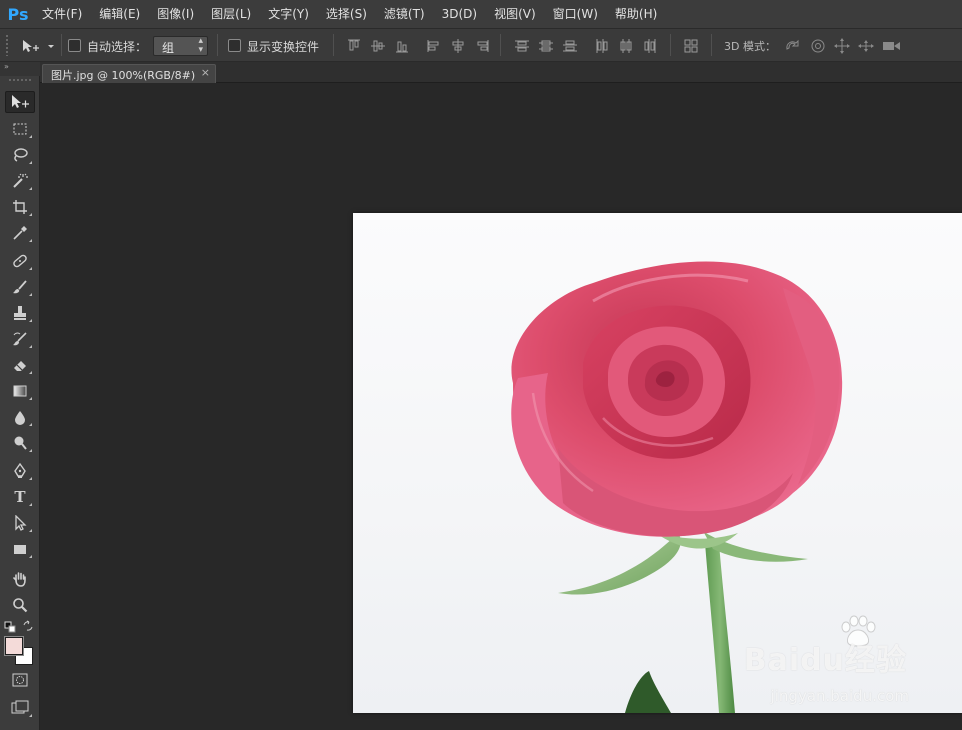 Image resolution: width=962 pixels, height=730 pixels. I want to click on lasso-tool, so click(20, 155).